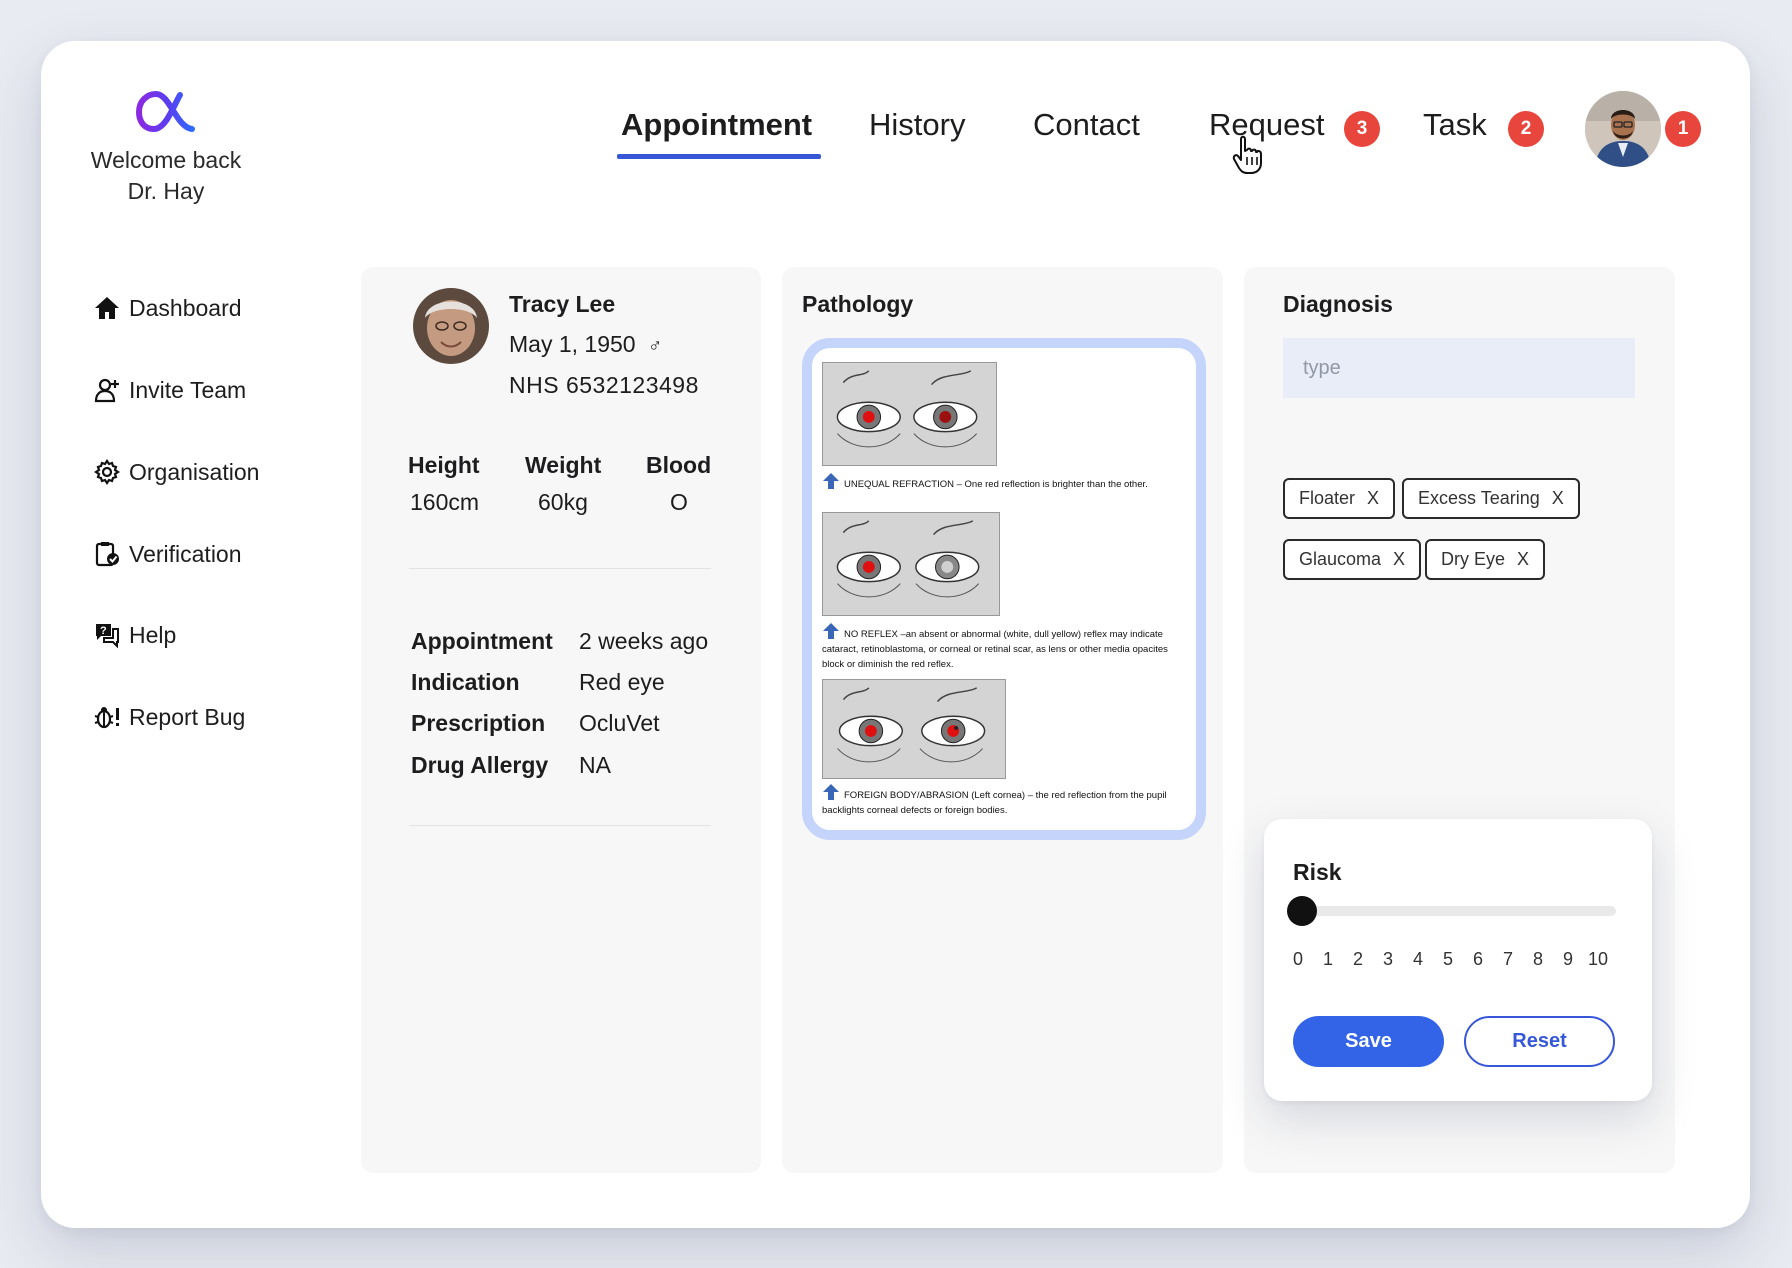 This screenshot has width=1792, height=1268. Describe the element at coordinates (1458, 960) in the screenshot. I see `risk-card: Risk 0 1 2 3 4 5 6 7 8 9 10 Save Reset` at that location.